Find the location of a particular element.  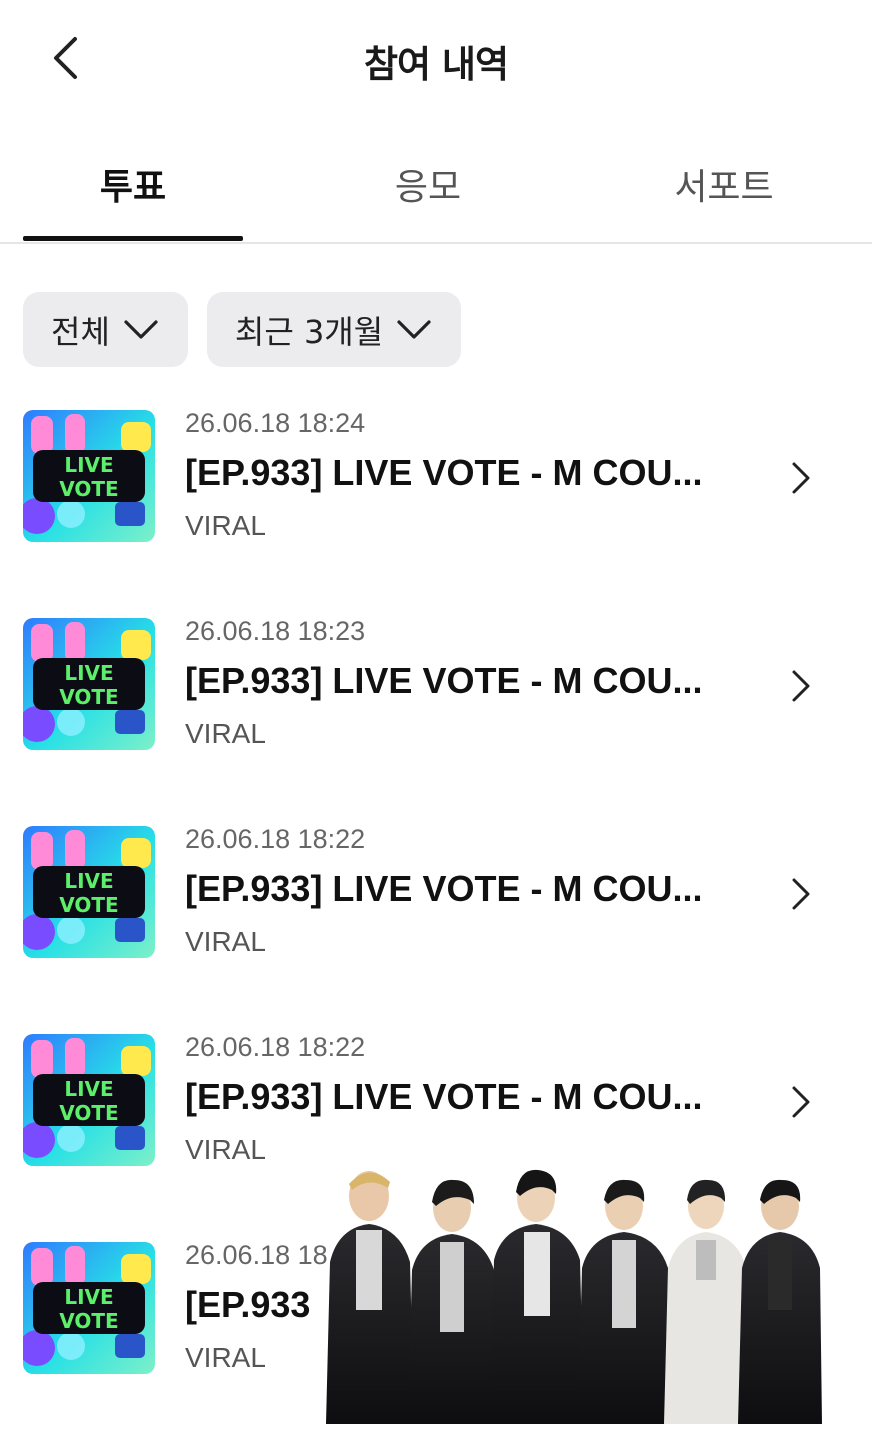

filter-type-dropdown: 전체 is located at coordinates (105, 329).